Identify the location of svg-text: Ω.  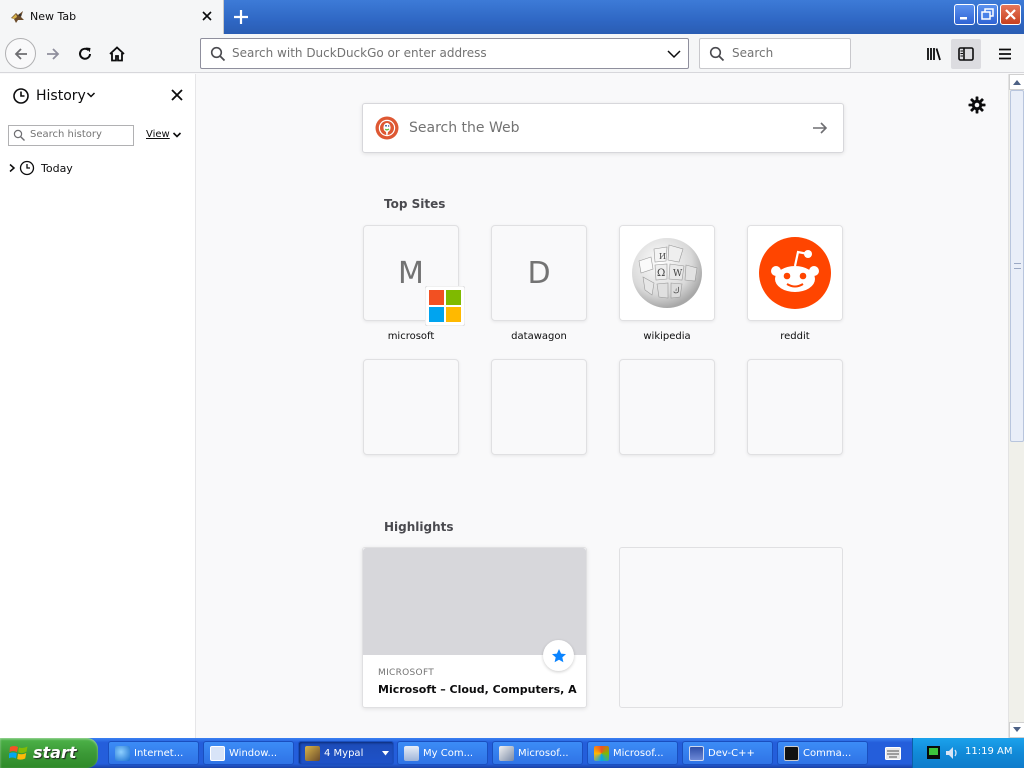
(661, 273).